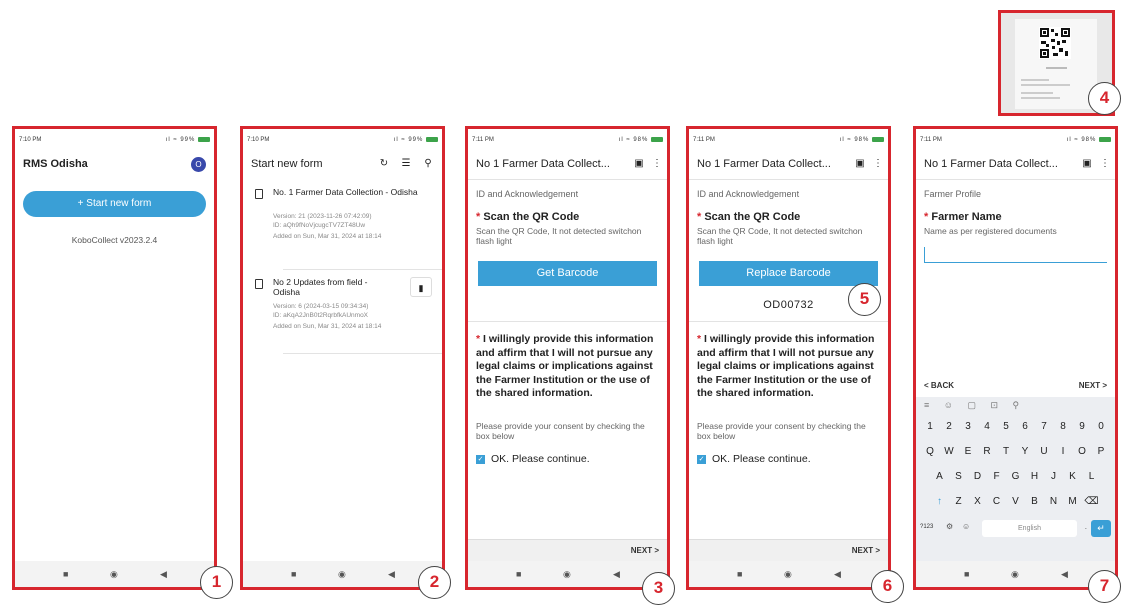 The height and width of the screenshot is (605, 1121). I want to click on key-1: 1, so click(930, 427).